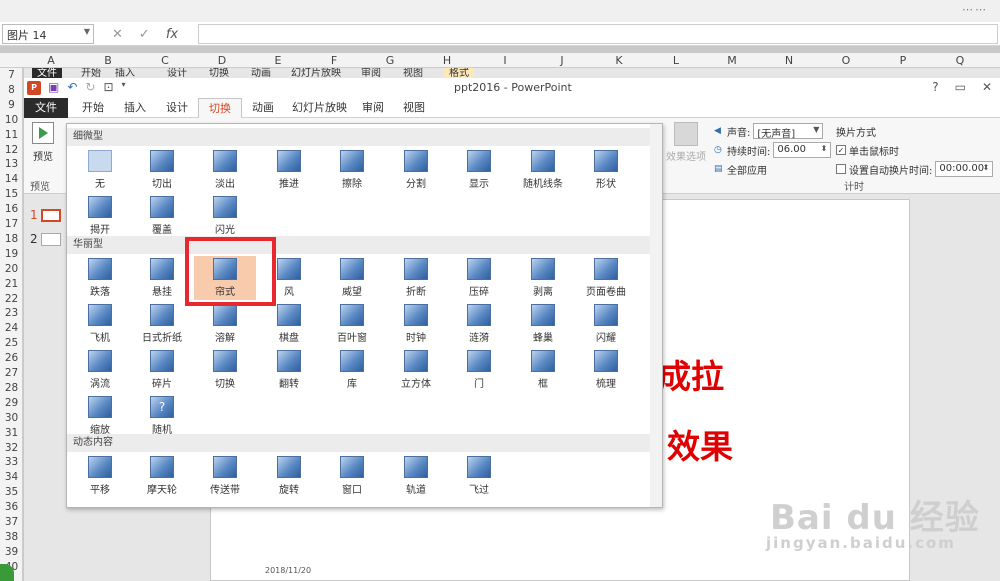 The width and height of the screenshot is (1000, 581). I want to click on transition-item: ? 随机, so click(162, 416).